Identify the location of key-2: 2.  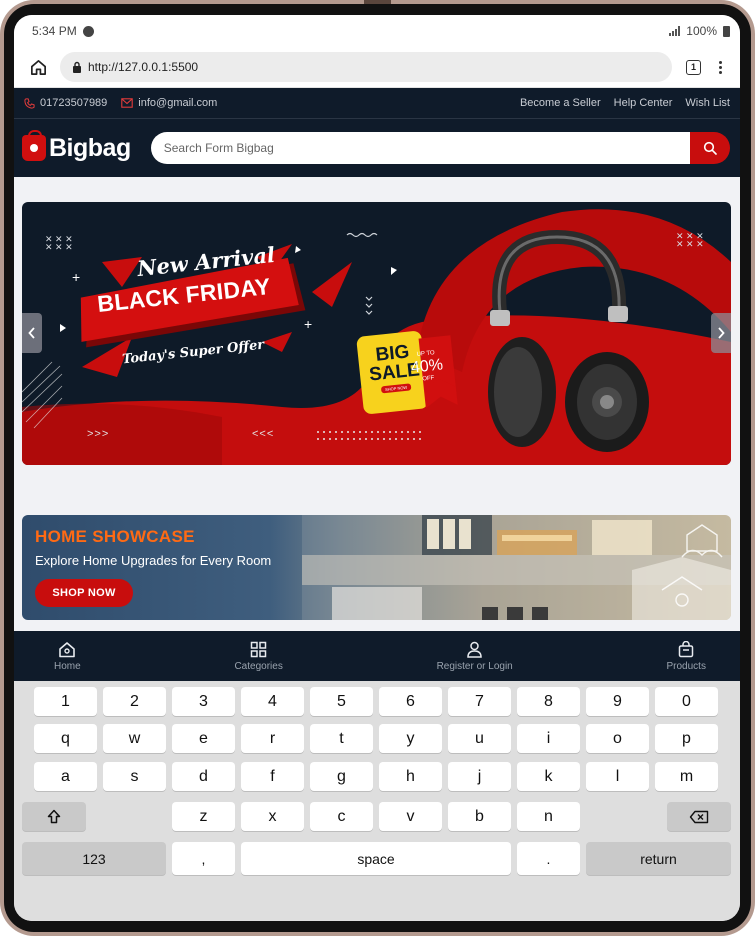
(134, 701).